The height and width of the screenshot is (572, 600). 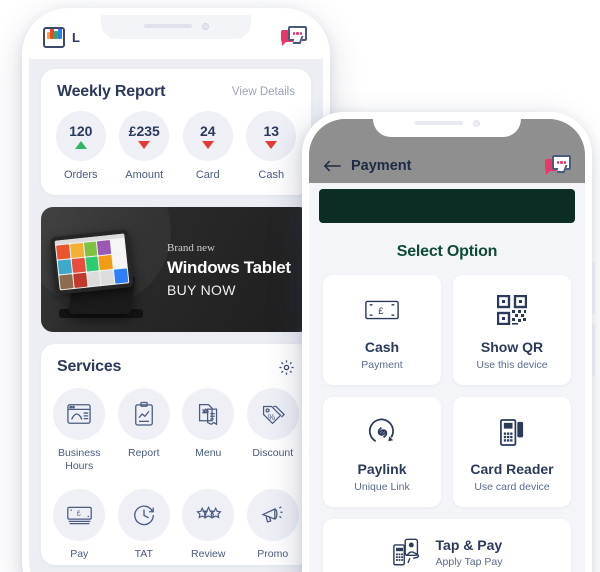 What do you see at coordinates (208, 414) in the screenshot?
I see `menu-document-icon` at bounding box center [208, 414].